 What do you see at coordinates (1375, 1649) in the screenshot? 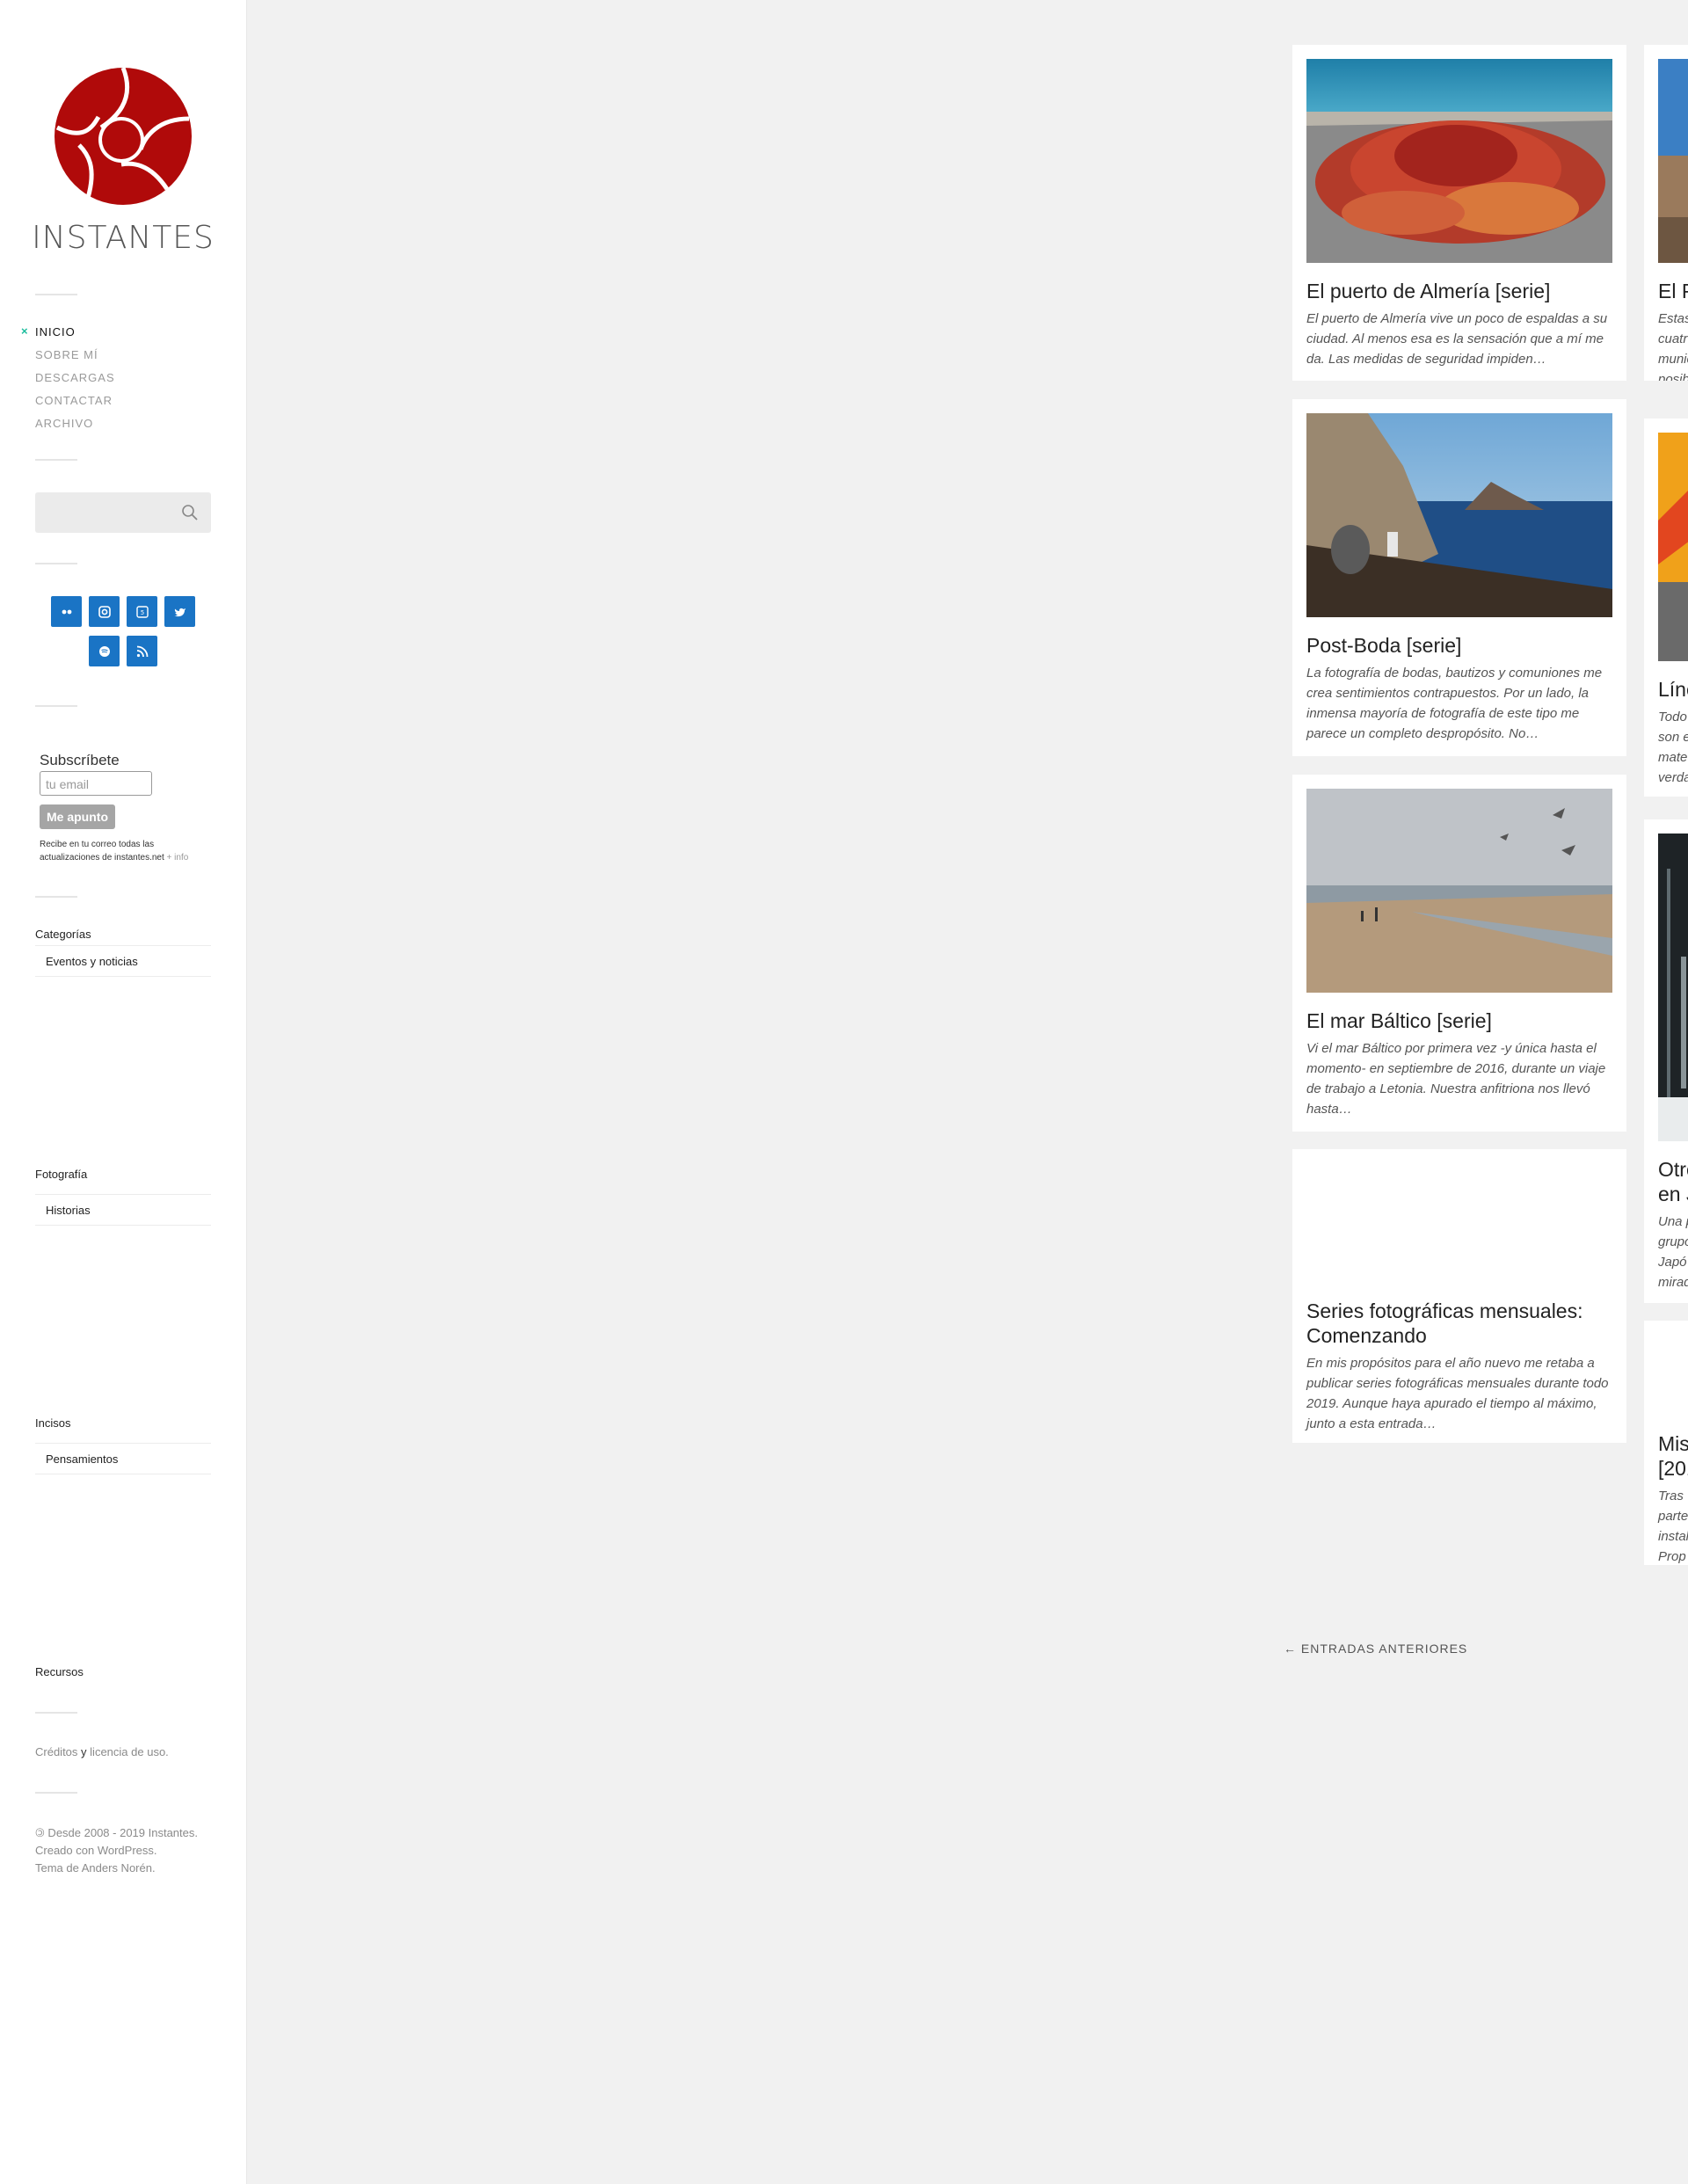
I see `older-posts-link: ← ENTRADAS ANTERIORES` at bounding box center [1375, 1649].